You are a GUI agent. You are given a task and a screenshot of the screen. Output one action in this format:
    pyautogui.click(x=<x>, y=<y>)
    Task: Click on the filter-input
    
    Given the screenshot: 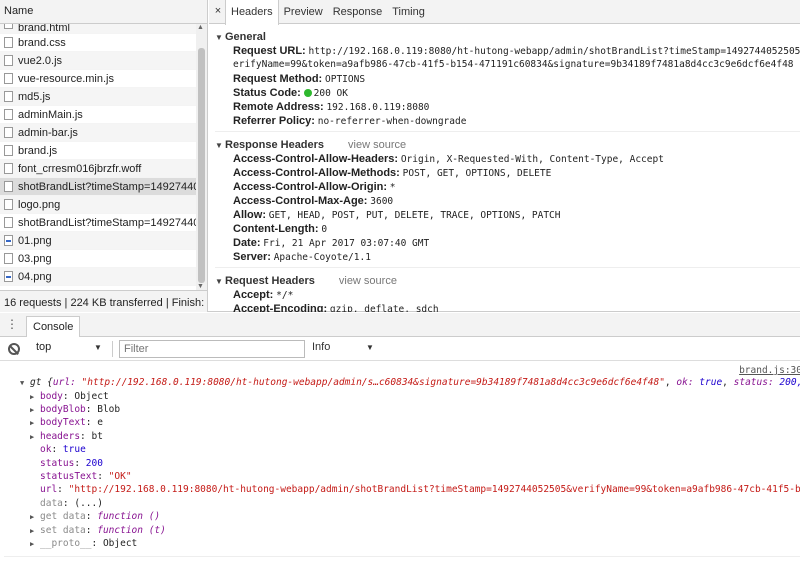 What is the action you would take?
    pyautogui.click(x=212, y=349)
    